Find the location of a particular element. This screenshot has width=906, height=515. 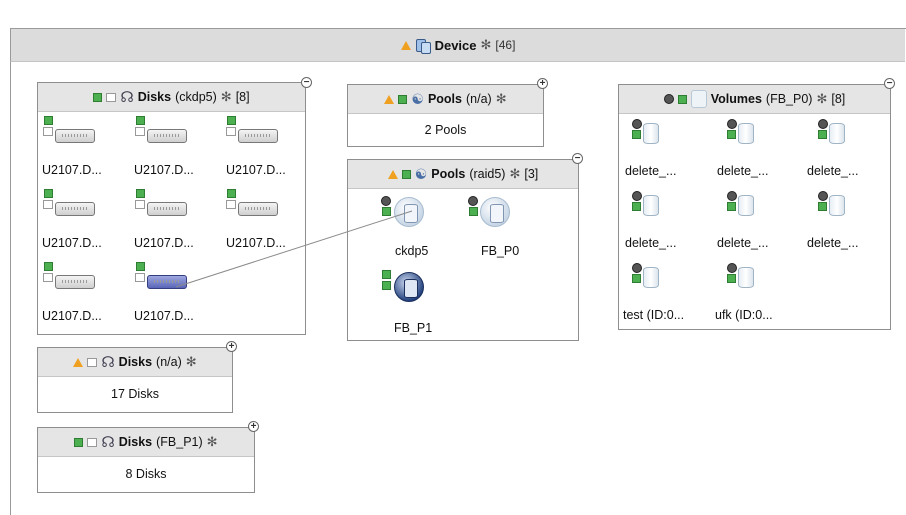

panel-header: ☯ Pools (raid5) ✻ [3] is located at coordinates (463, 174).